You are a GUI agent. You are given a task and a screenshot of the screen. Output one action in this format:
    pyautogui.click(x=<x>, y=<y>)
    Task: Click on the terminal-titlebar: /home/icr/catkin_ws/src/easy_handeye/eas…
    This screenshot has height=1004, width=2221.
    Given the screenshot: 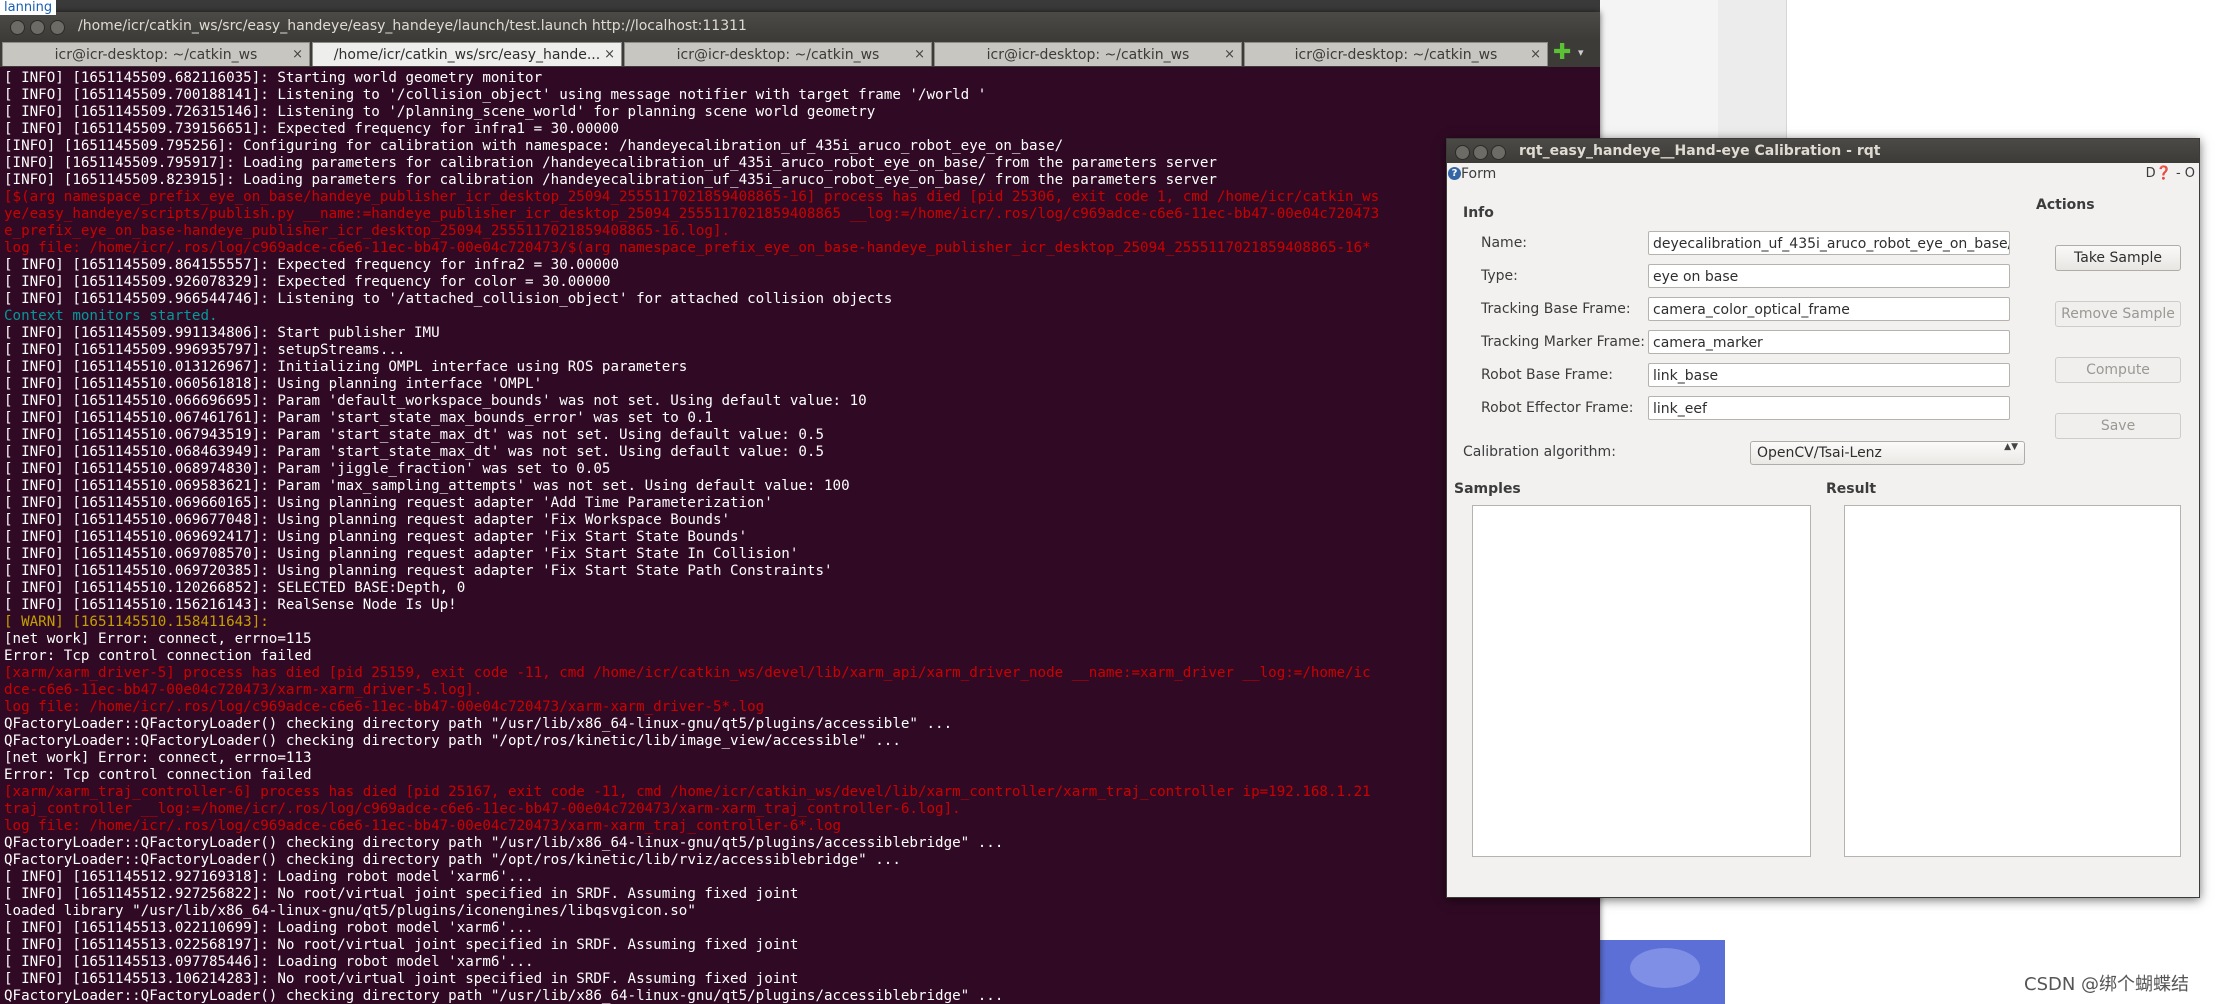 What is the action you would take?
    pyautogui.click(x=800, y=26)
    